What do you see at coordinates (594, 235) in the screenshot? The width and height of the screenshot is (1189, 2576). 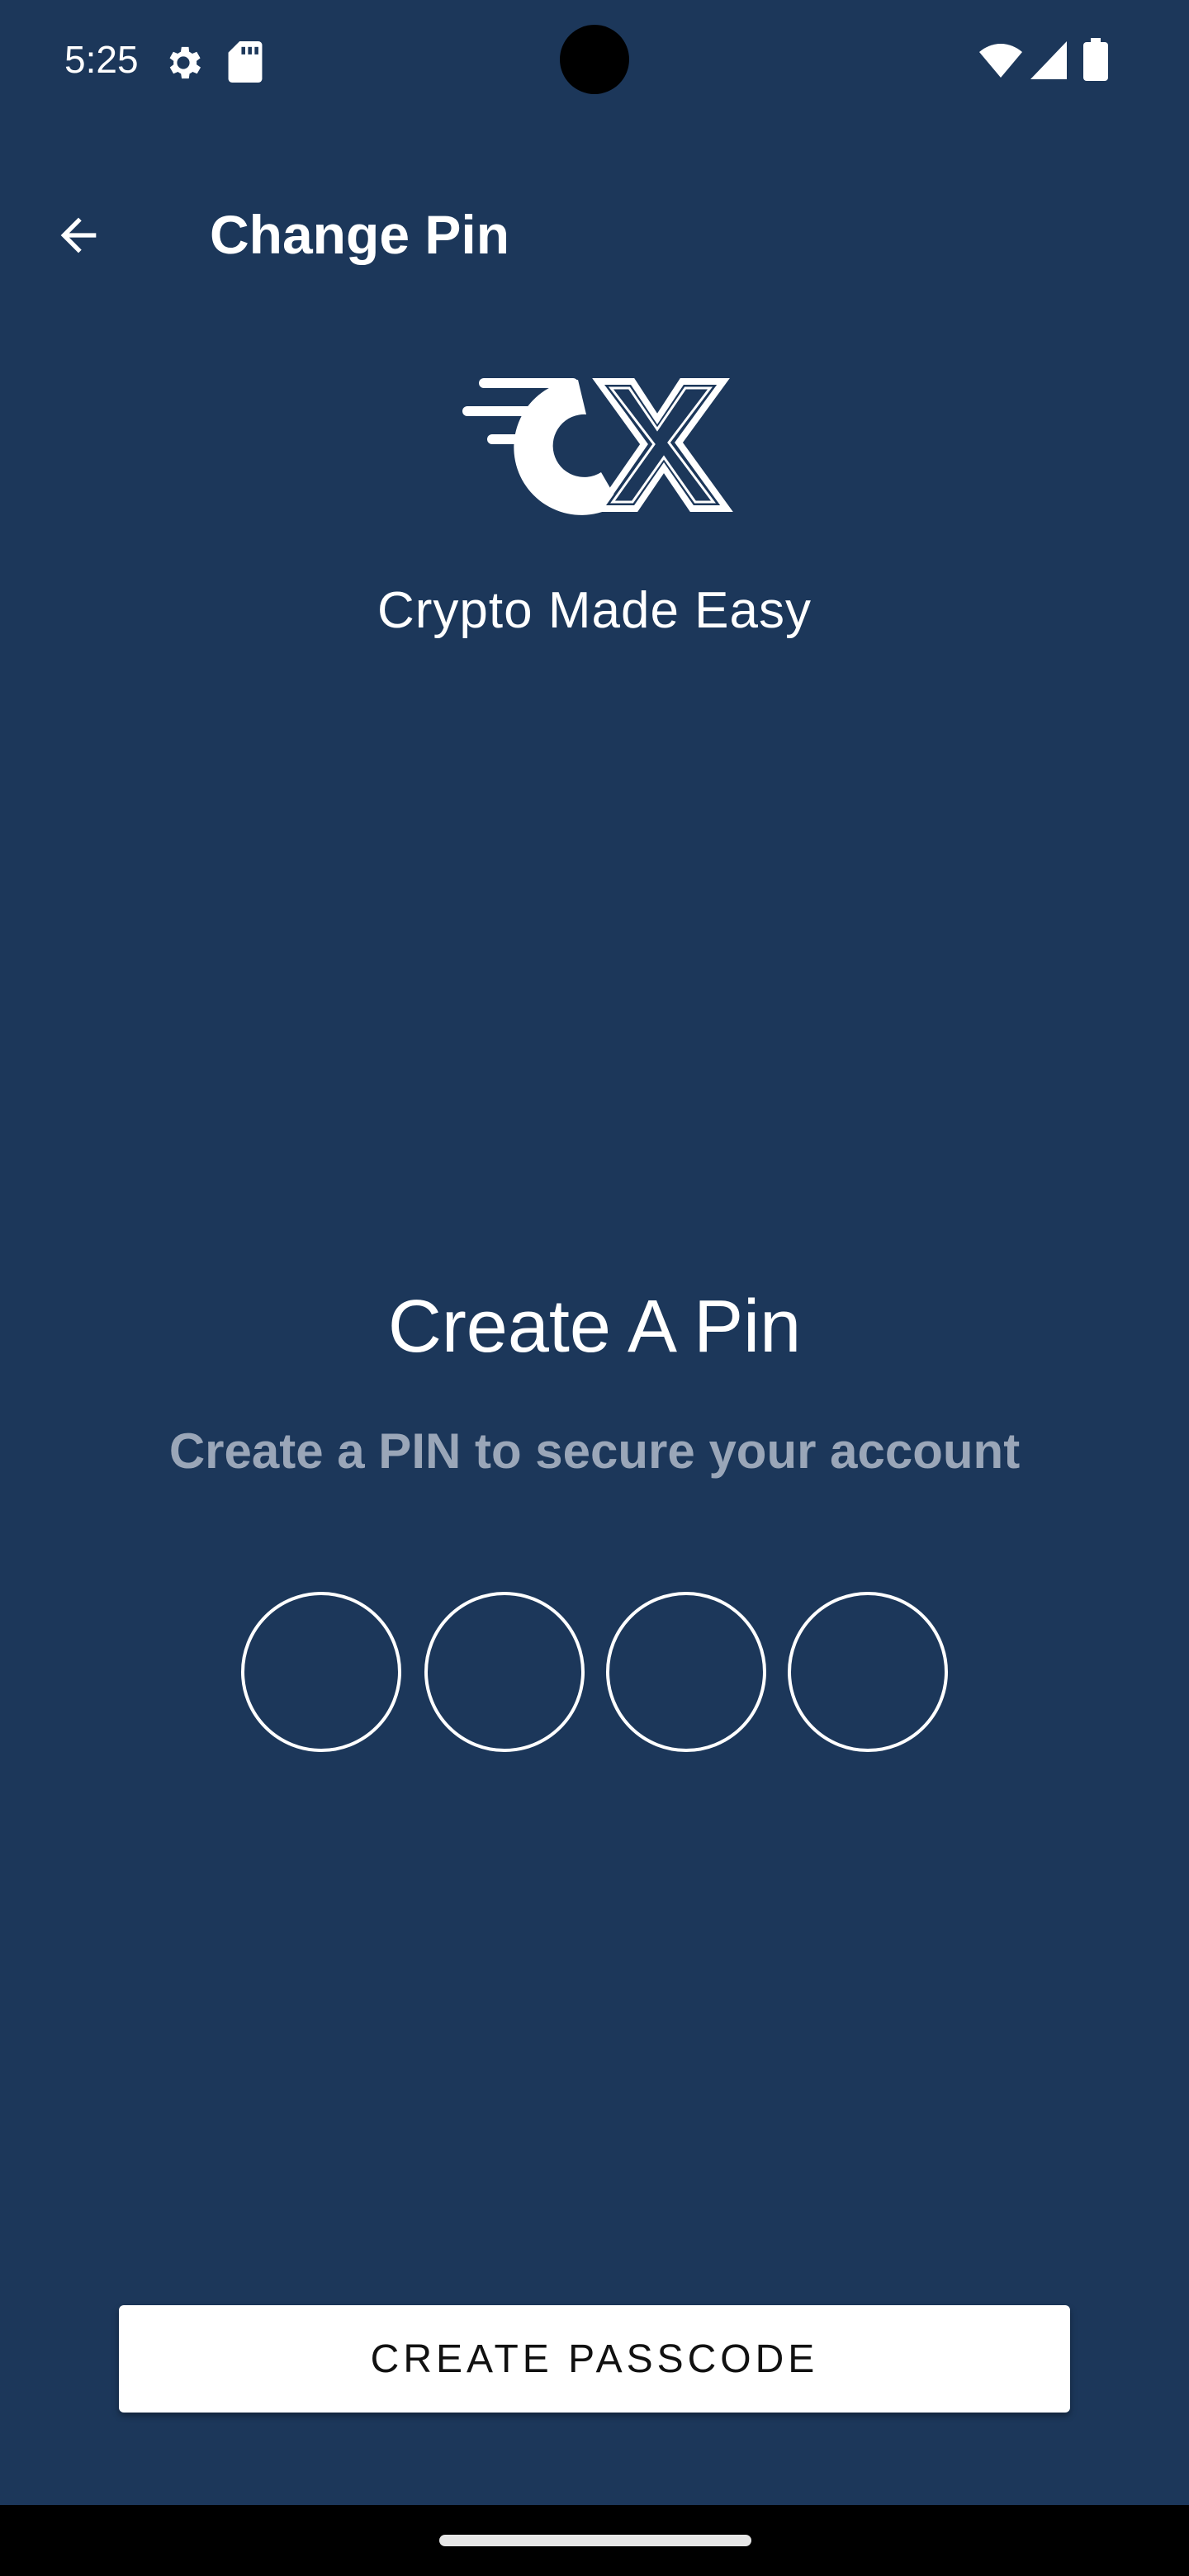 I see `app-bar: Change Pin` at bounding box center [594, 235].